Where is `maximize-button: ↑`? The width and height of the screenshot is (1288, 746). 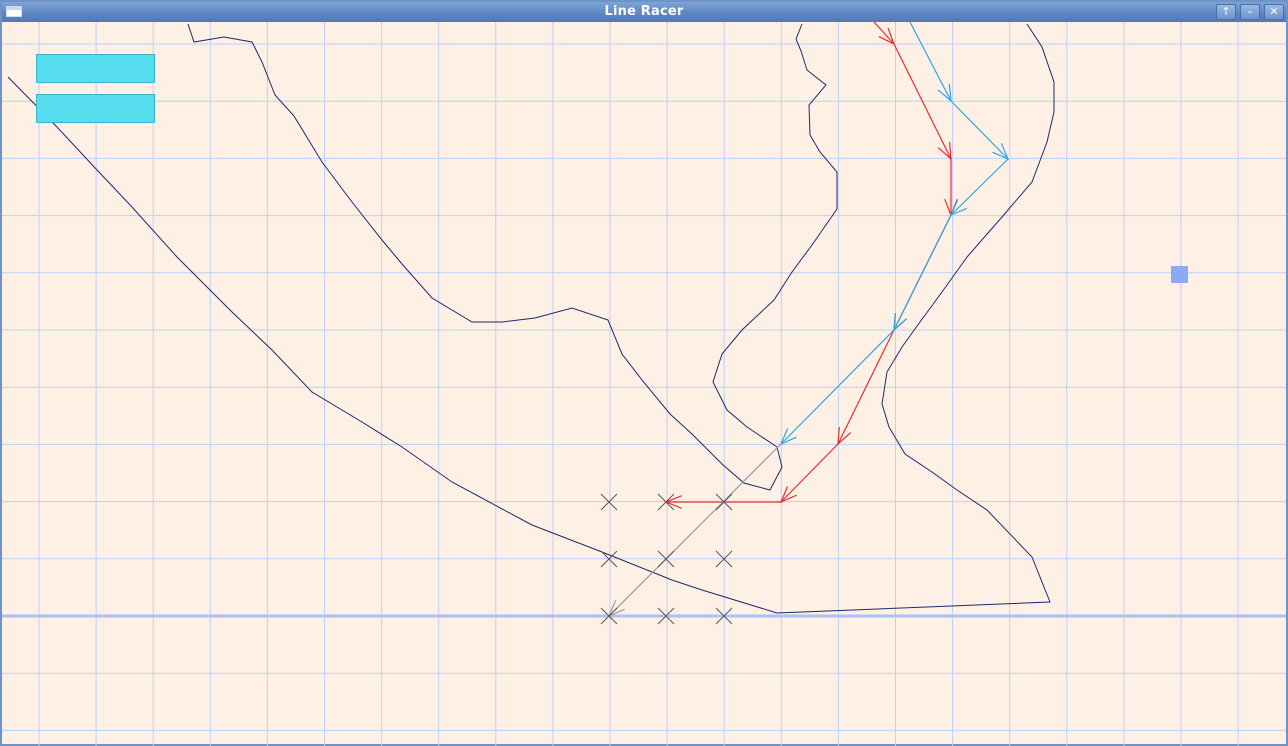
maximize-button: ↑ is located at coordinates (1226, 12).